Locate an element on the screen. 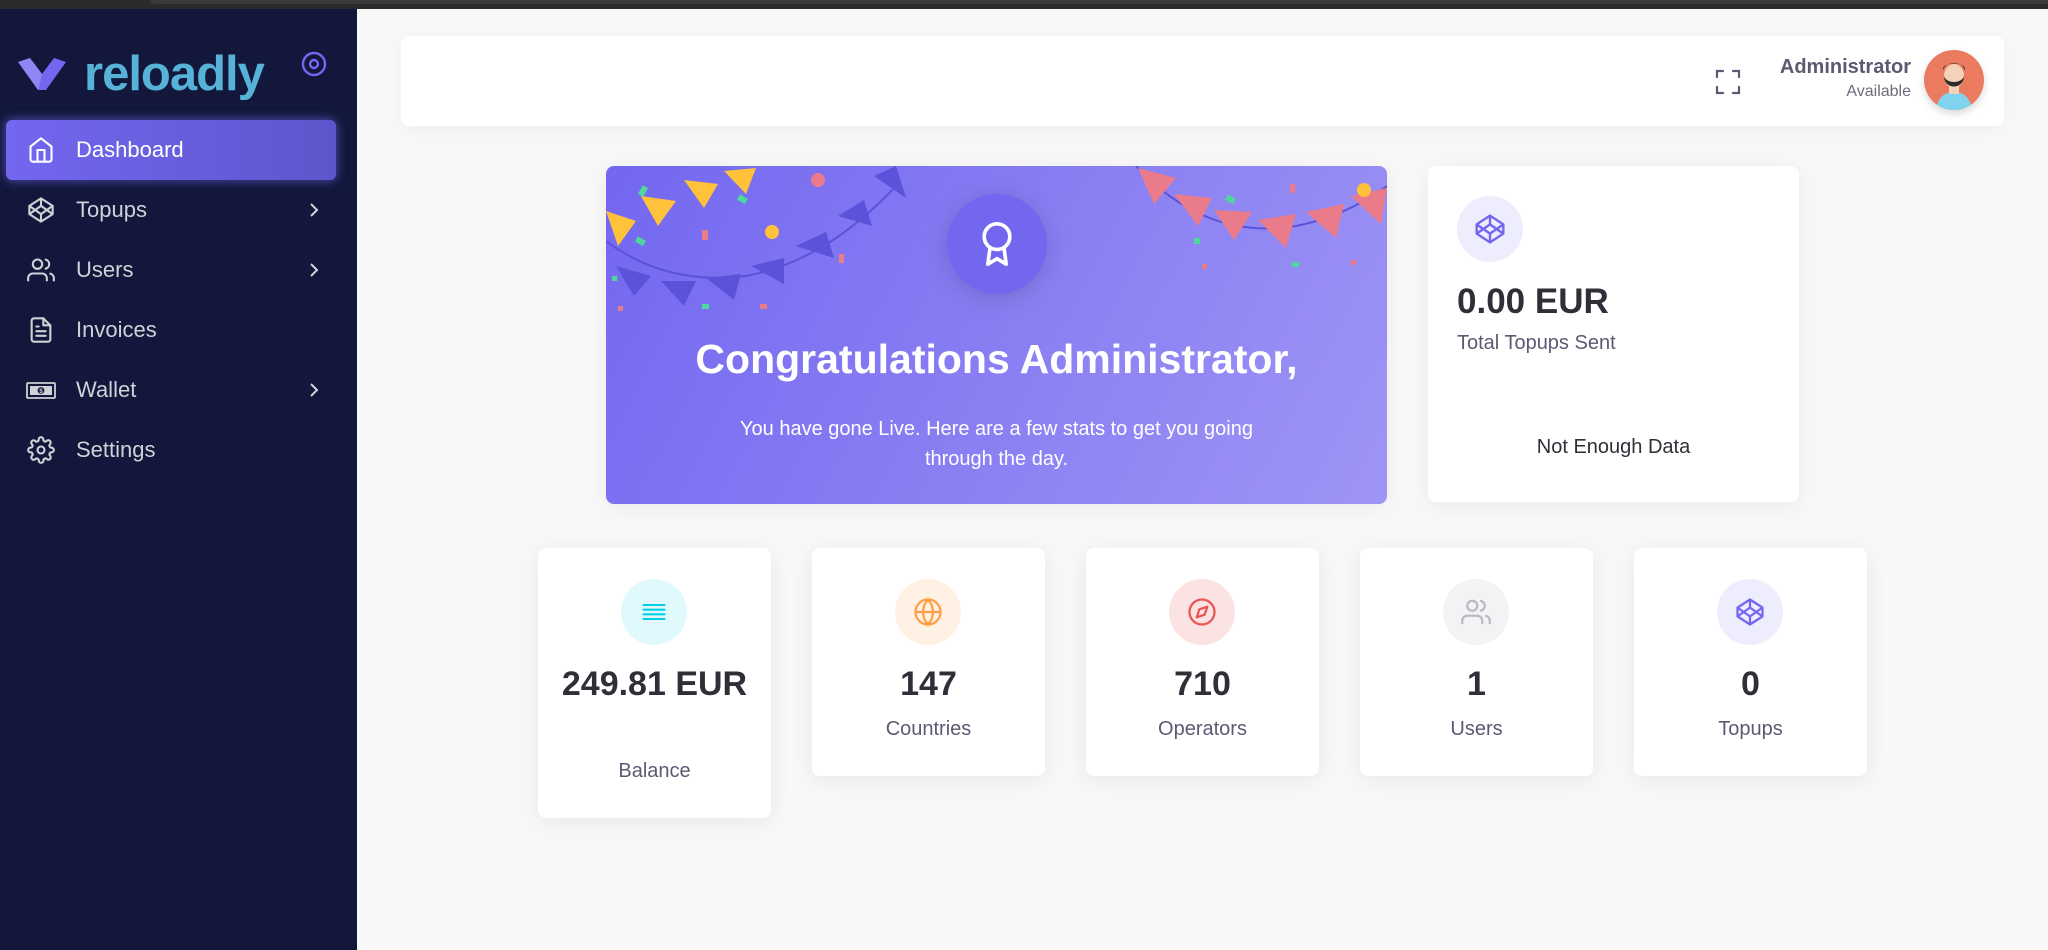 The image size is (2048, 950). stat-card-operators: 710 Operators is located at coordinates (1202, 662).